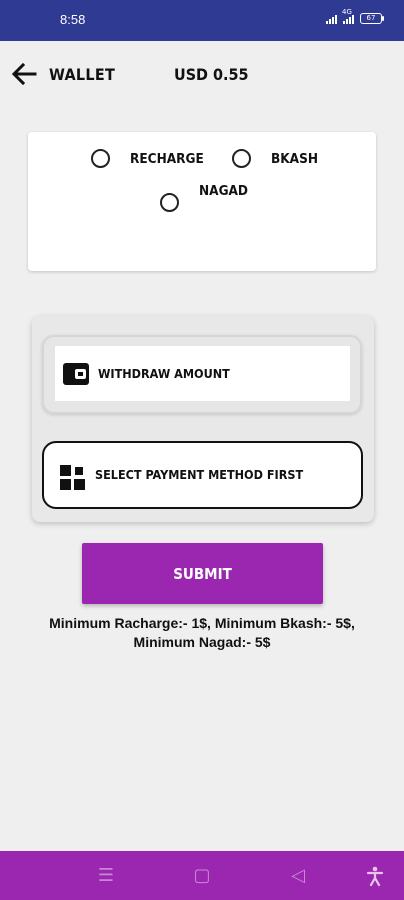 The image size is (404, 900). Describe the element at coordinates (167, 158) in the screenshot. I see `radio-label-recharge: RECHARGE` at that location.